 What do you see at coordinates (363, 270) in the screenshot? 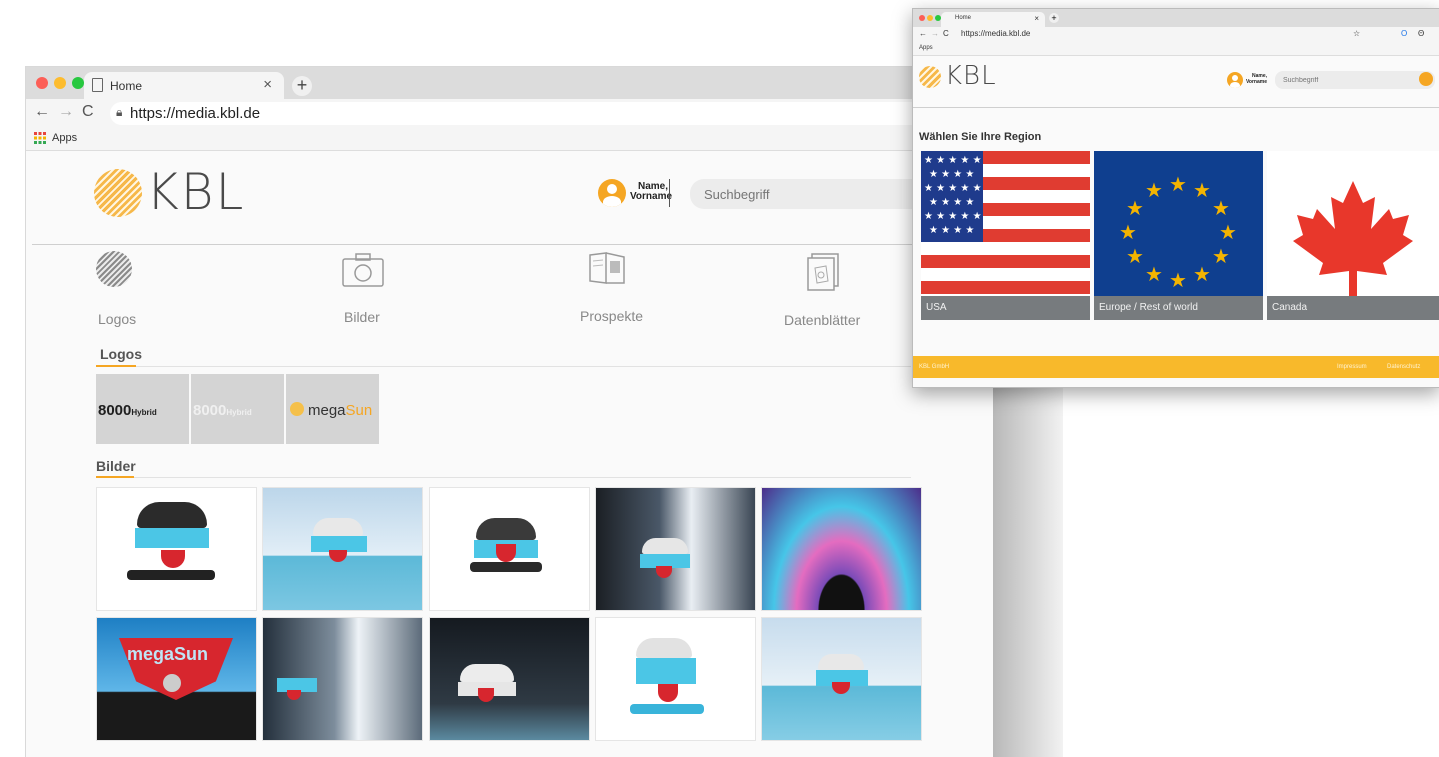
I see `camera-icon` at bounding box center [363, 270].